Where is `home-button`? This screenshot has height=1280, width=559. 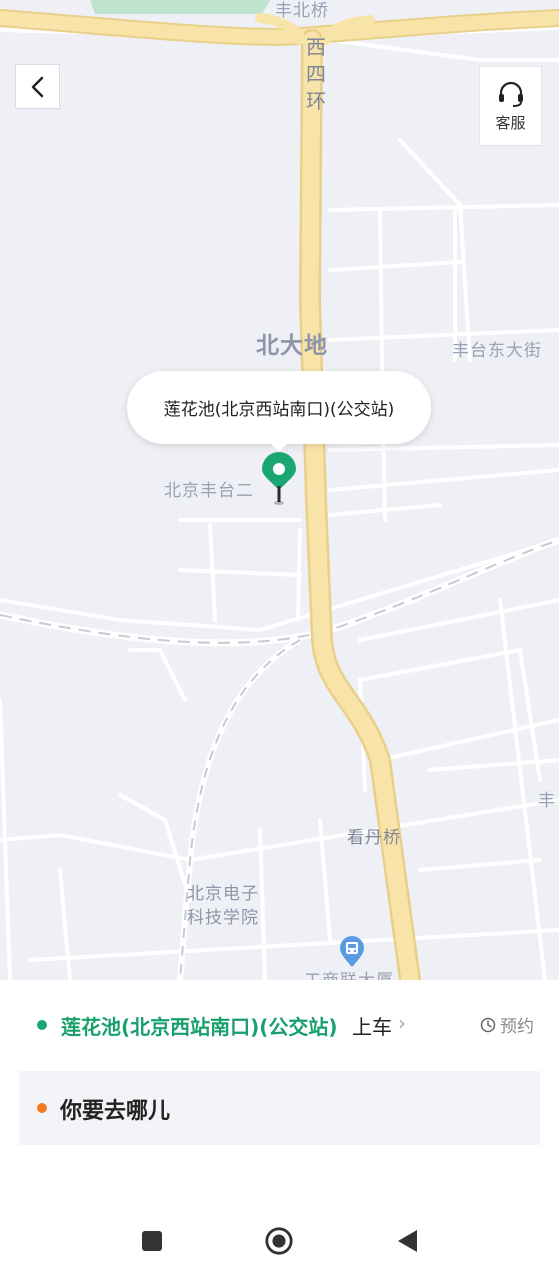
home-button is located at coordinates (279, 1241).